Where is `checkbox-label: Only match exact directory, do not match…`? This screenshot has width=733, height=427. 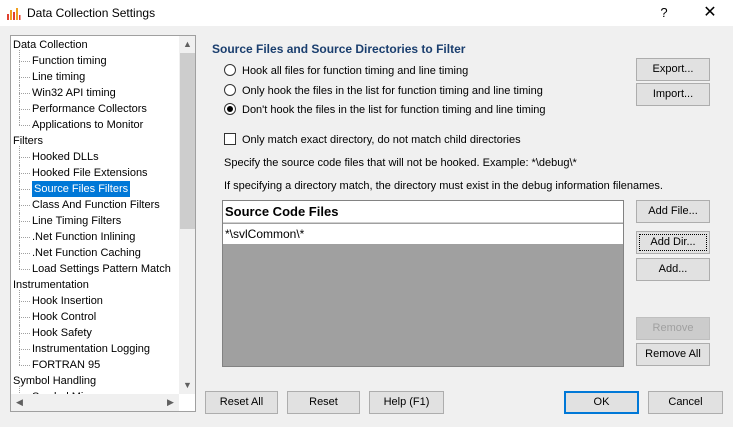 checkbox-label: Only match exact directory, do not match… is located at coordinates (381, 140).